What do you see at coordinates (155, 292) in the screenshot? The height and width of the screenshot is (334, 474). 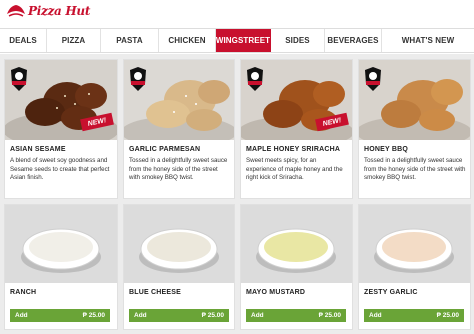 I see `item-title: BLUE CHEESE` at bounding box center [155, 292].